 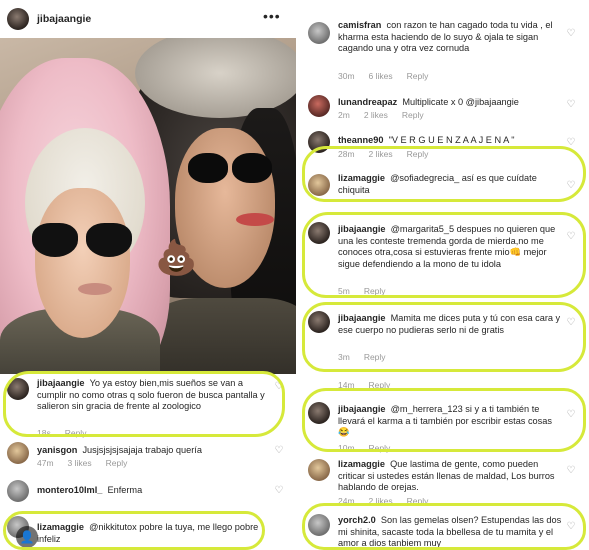 What do you see at coordinates (57, 450) in the screenshot?
I see `comment-username: yanisgon` at bounding box center [57, 450].